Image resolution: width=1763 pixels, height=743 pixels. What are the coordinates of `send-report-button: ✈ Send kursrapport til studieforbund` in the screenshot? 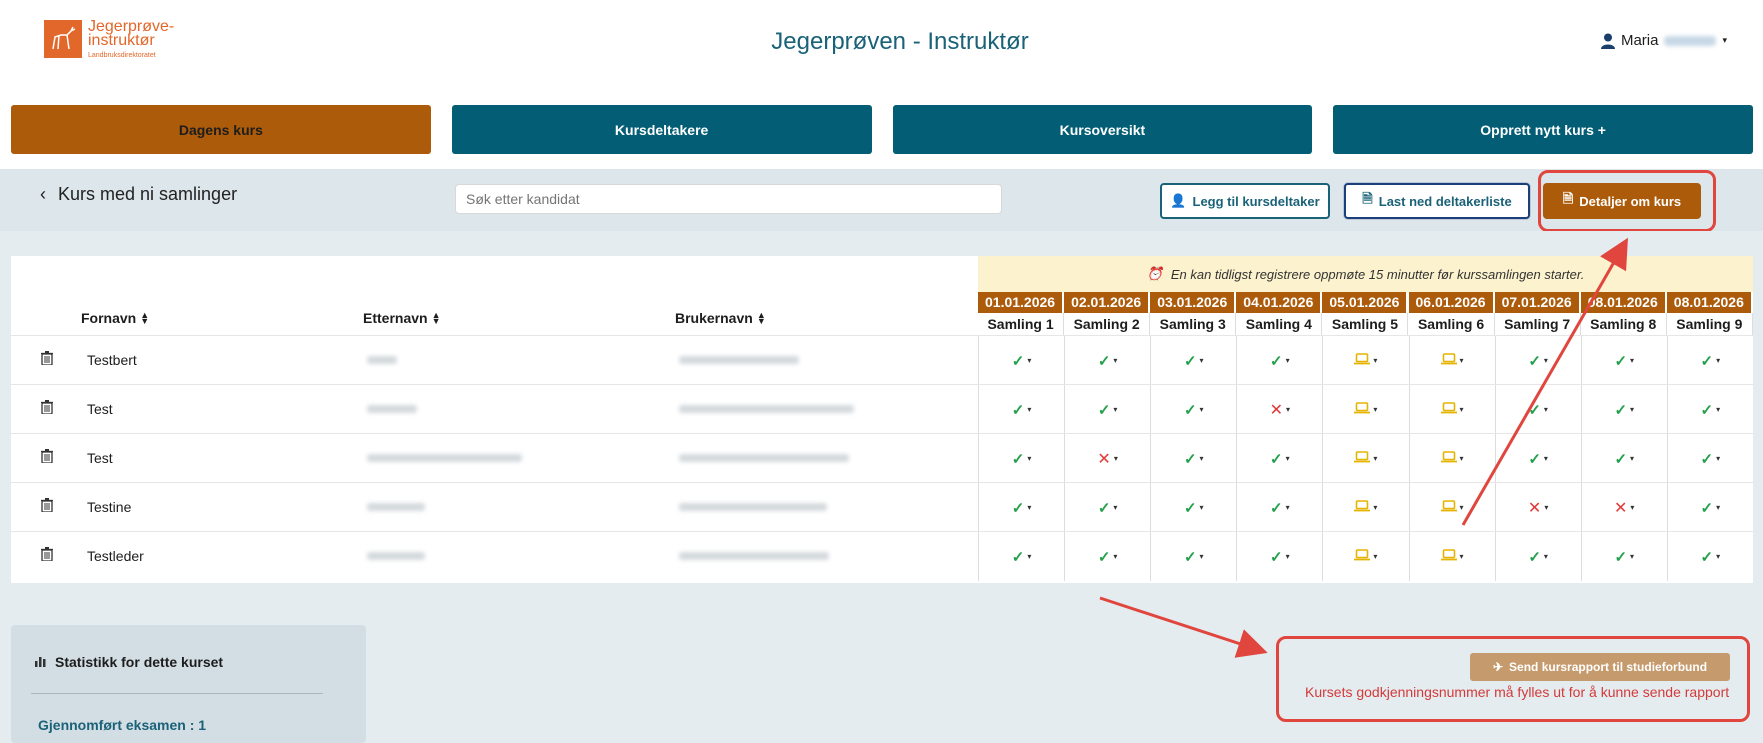 It's located at (1600, 667).